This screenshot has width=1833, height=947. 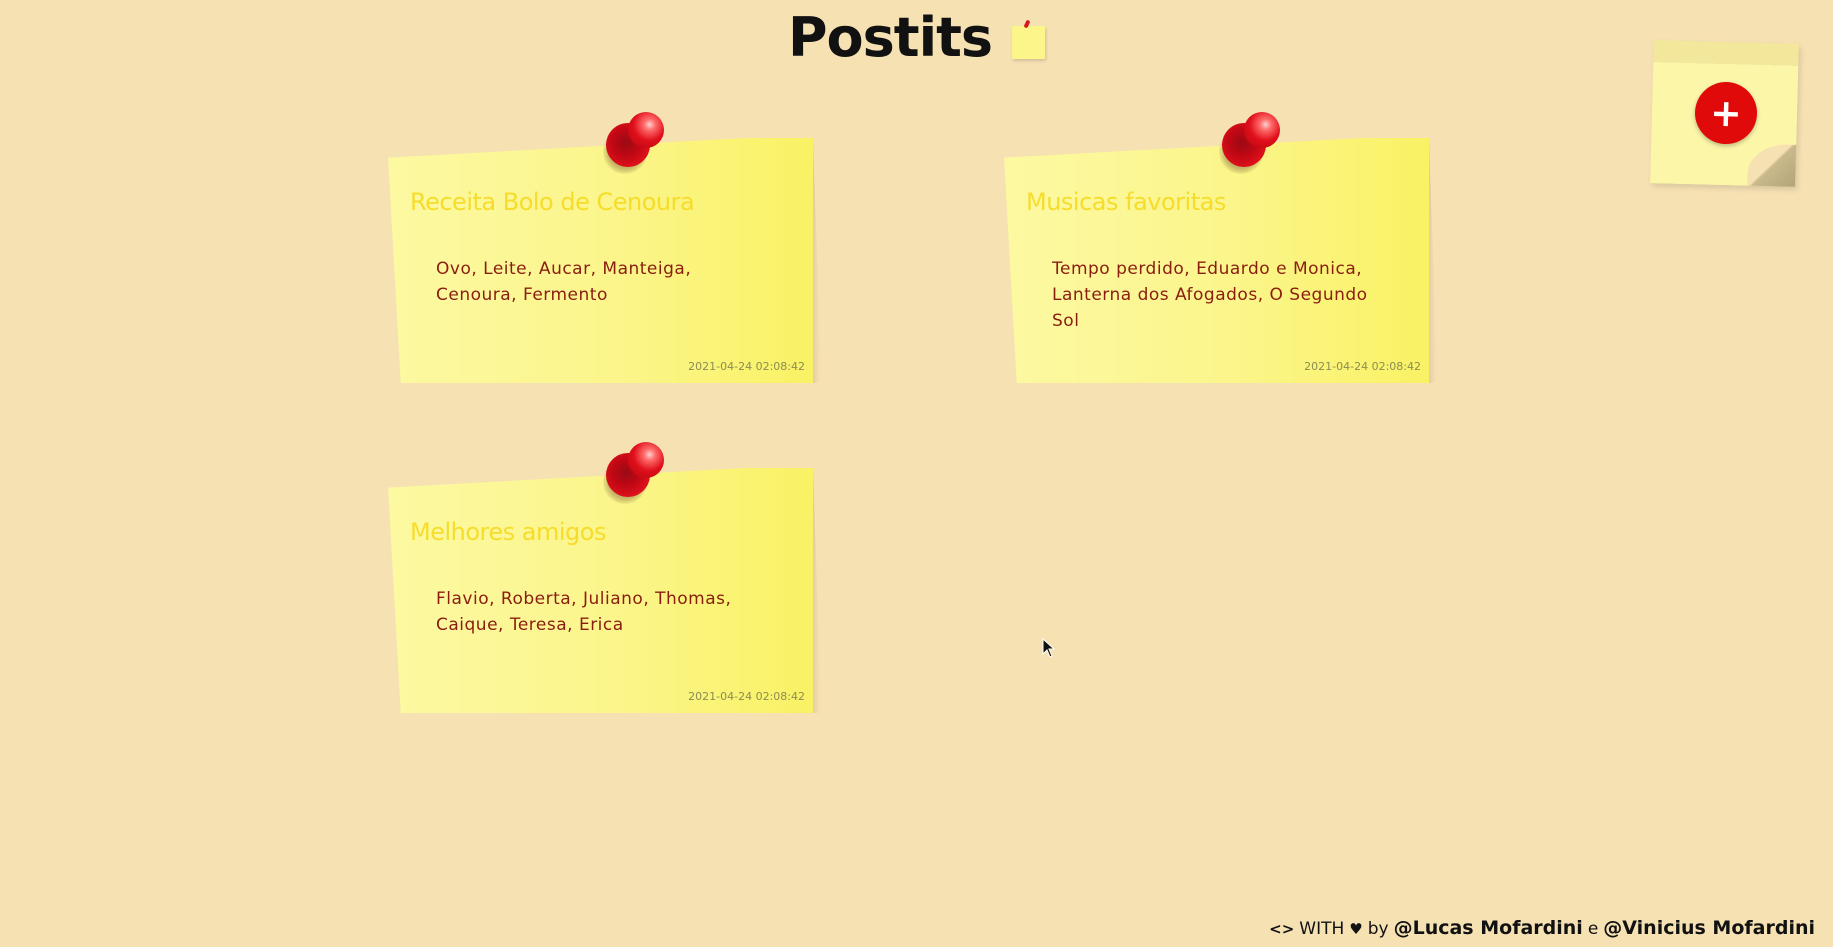 I want to click on author-link-vinicius: @Vinicius Mofardini, so click(x=1709, y=928).